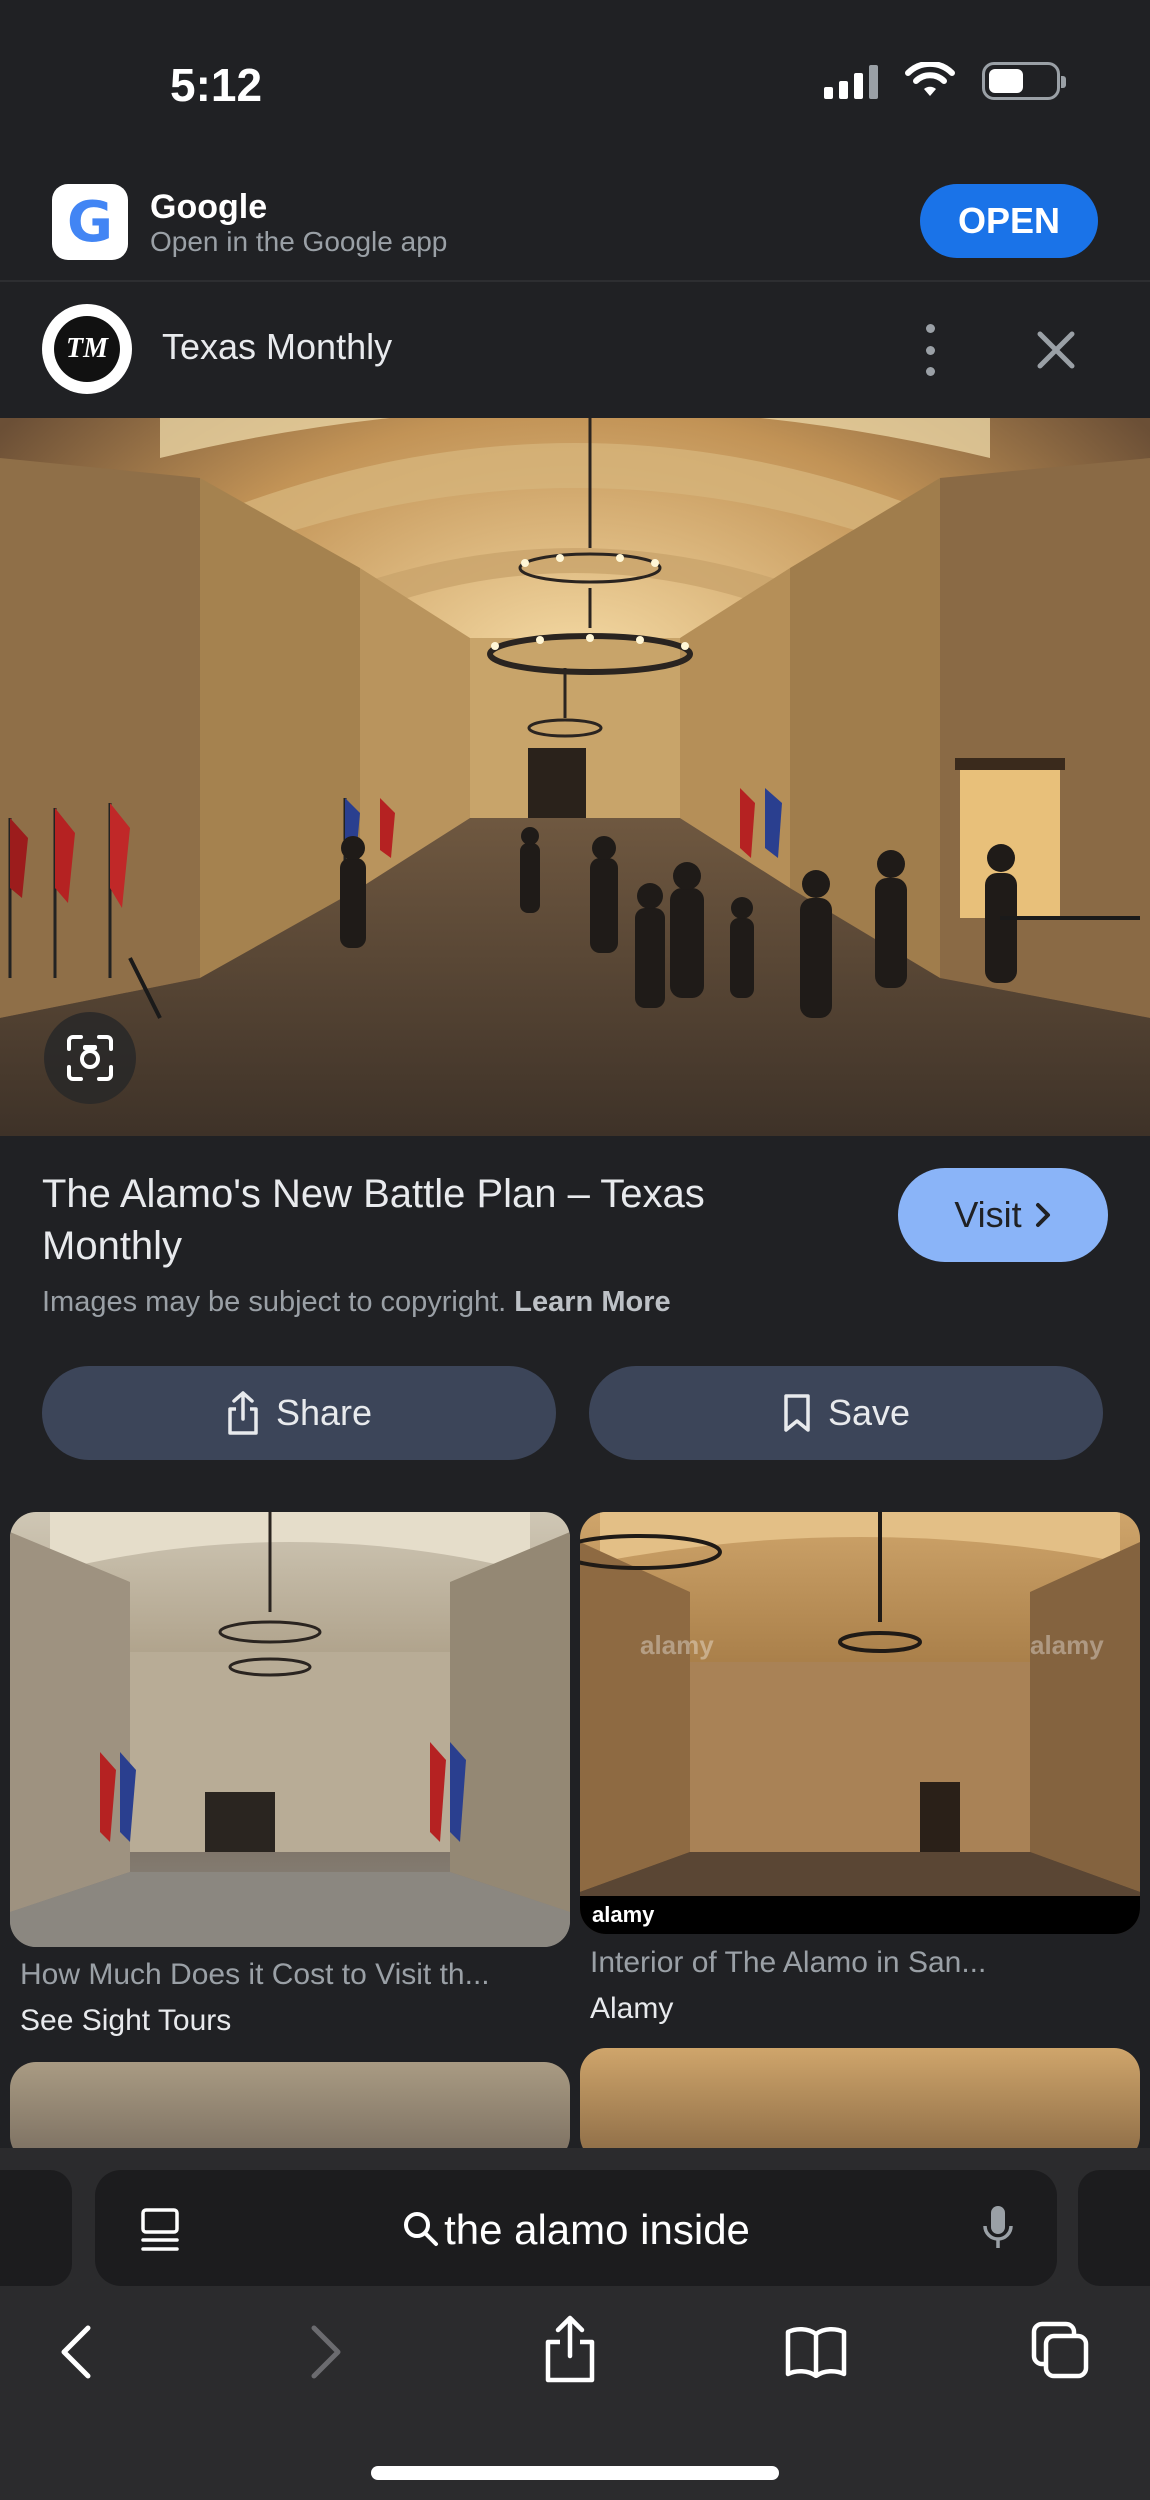  I want to click on save-button: Save, so click(846, 1413).